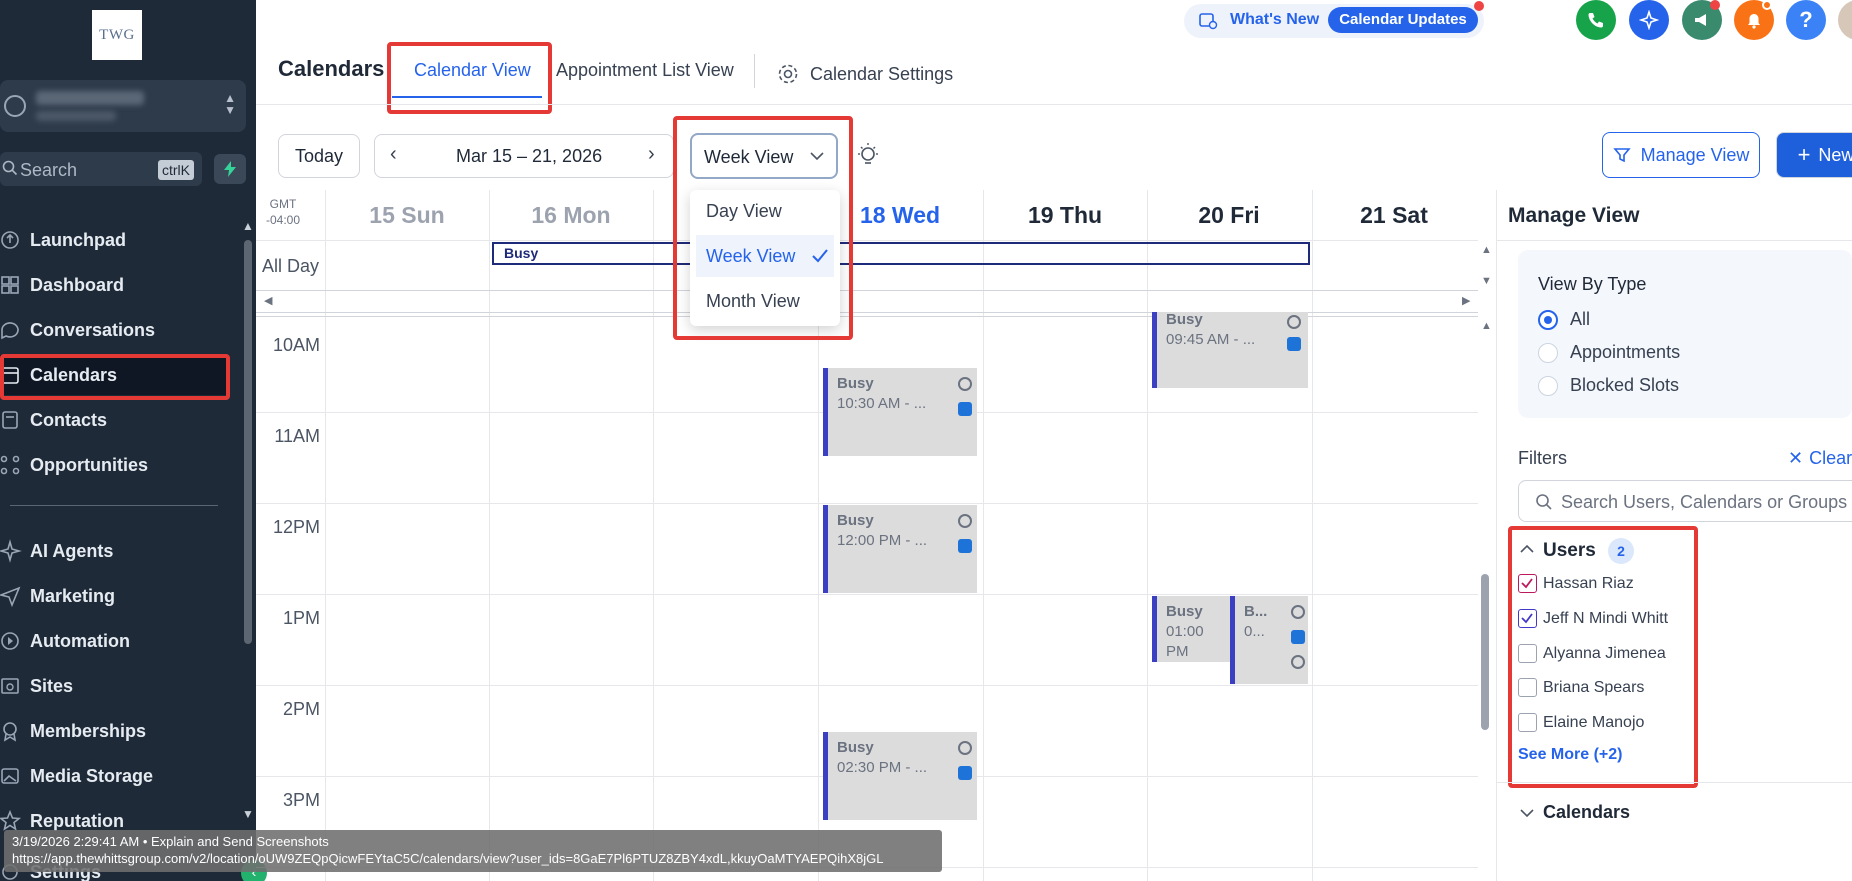 The width and height of the screenshot is (1852, 881). I want to click on hour-label: 12PM, so click(296, 527).